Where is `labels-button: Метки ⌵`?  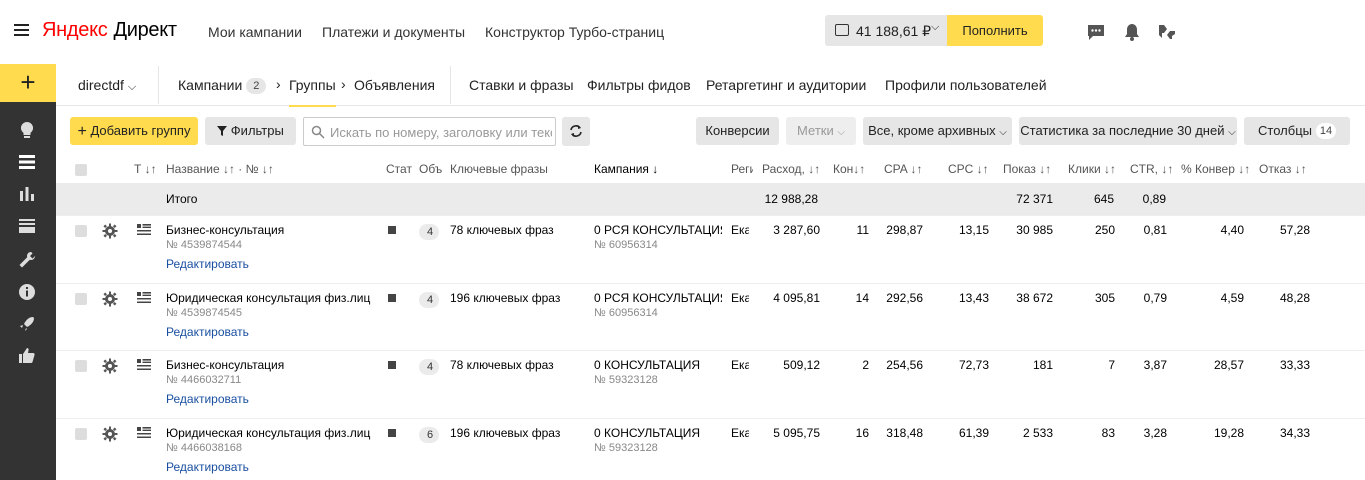 labels-button: Метки ⌵ is located at coordinates (821, 131).